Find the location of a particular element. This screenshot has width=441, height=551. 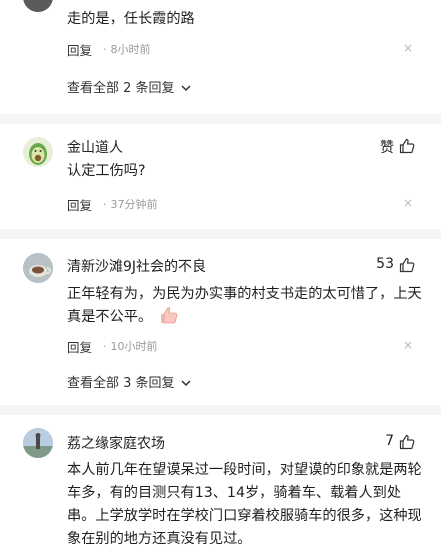

comment-text: 走的是，任长霞的路 is located at coordinates (131, 19).